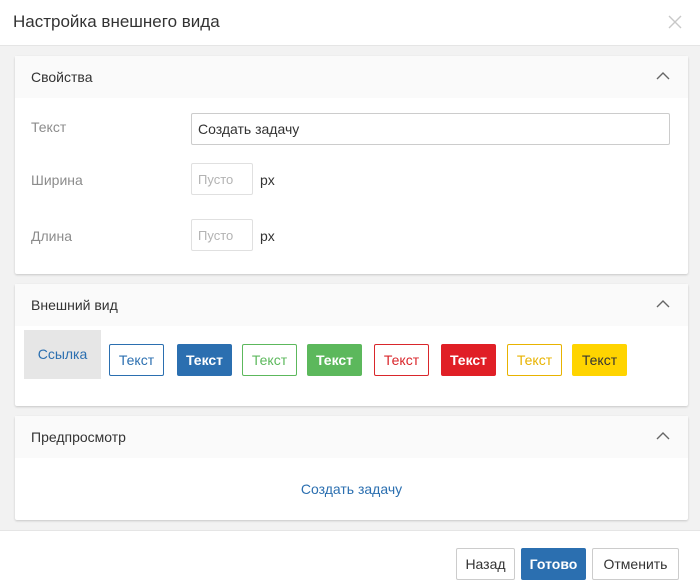 The width and height of the screenshot is (700, 588). I want to click on dialog-header: Настройка внешнего вида, so click(350, 23).